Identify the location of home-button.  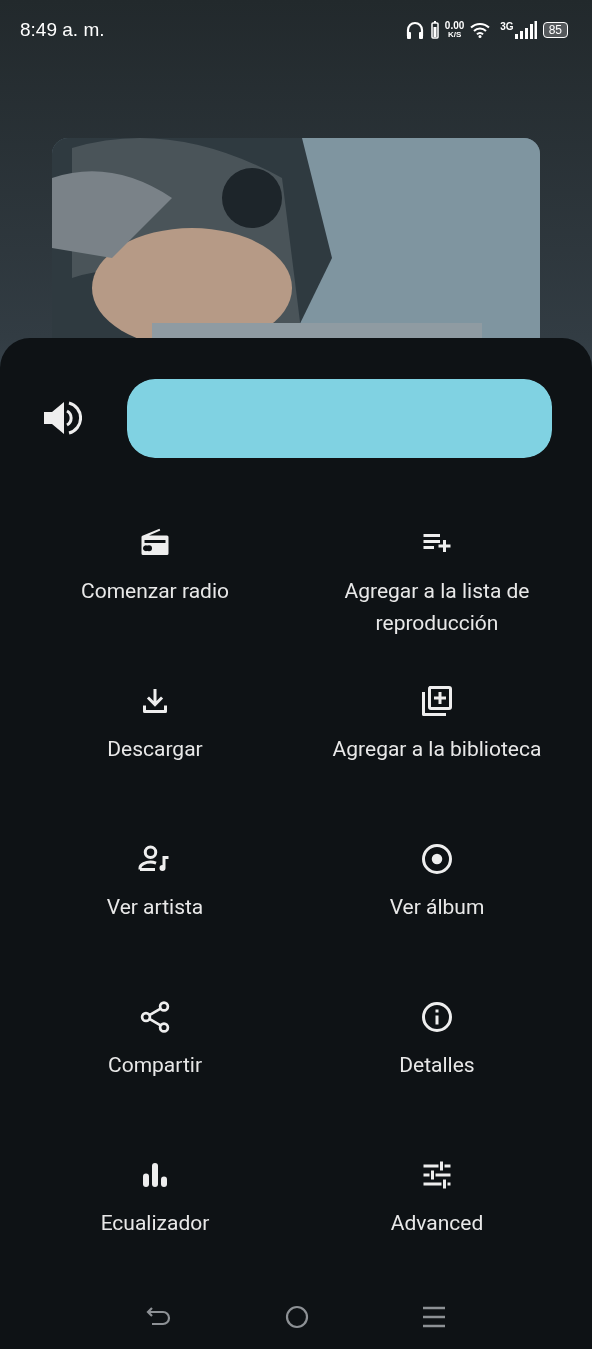
(297, 1316).